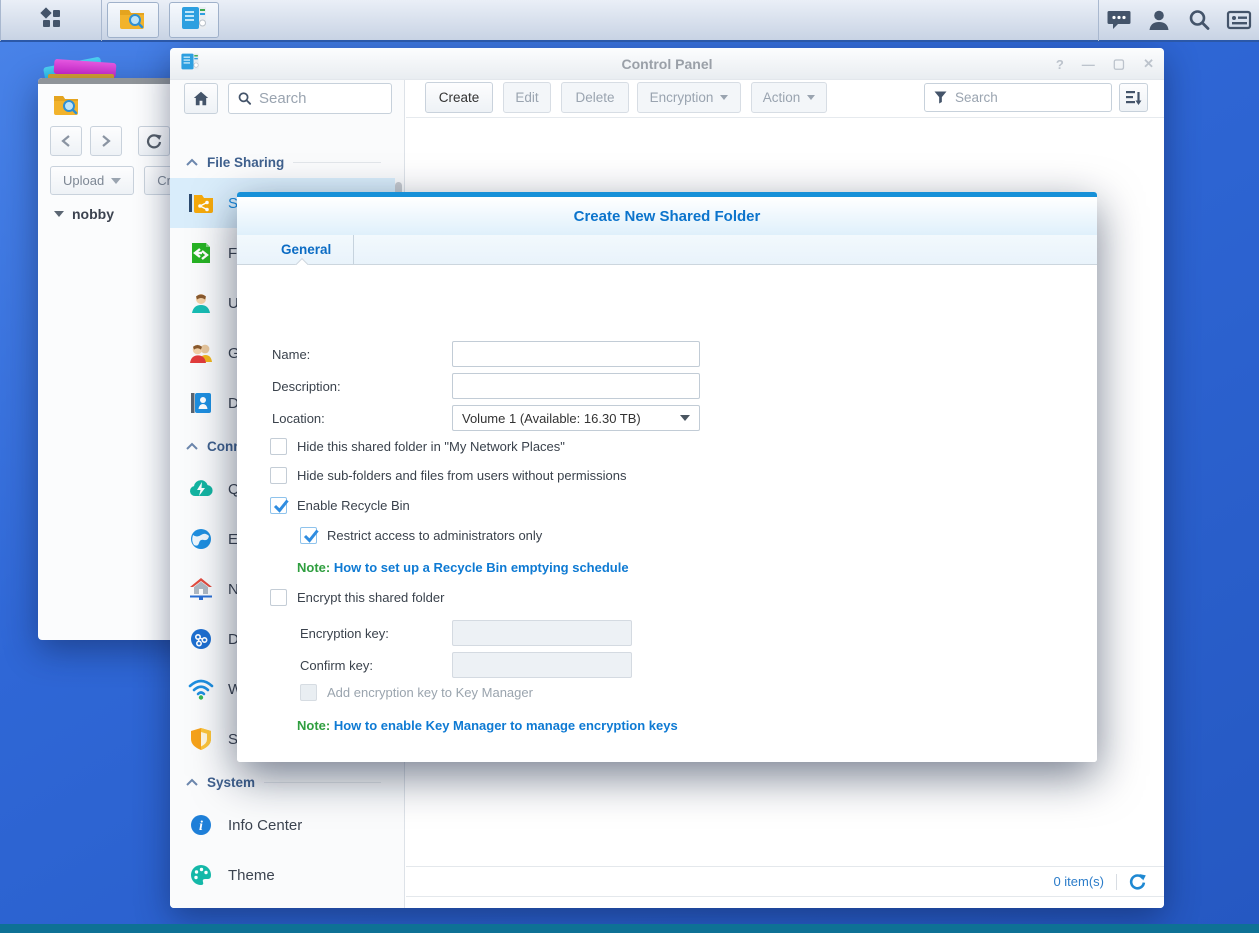 The width and height of the screenshot is (1259, 933). I want to click on upload-button: Upload, so click(92, 180).